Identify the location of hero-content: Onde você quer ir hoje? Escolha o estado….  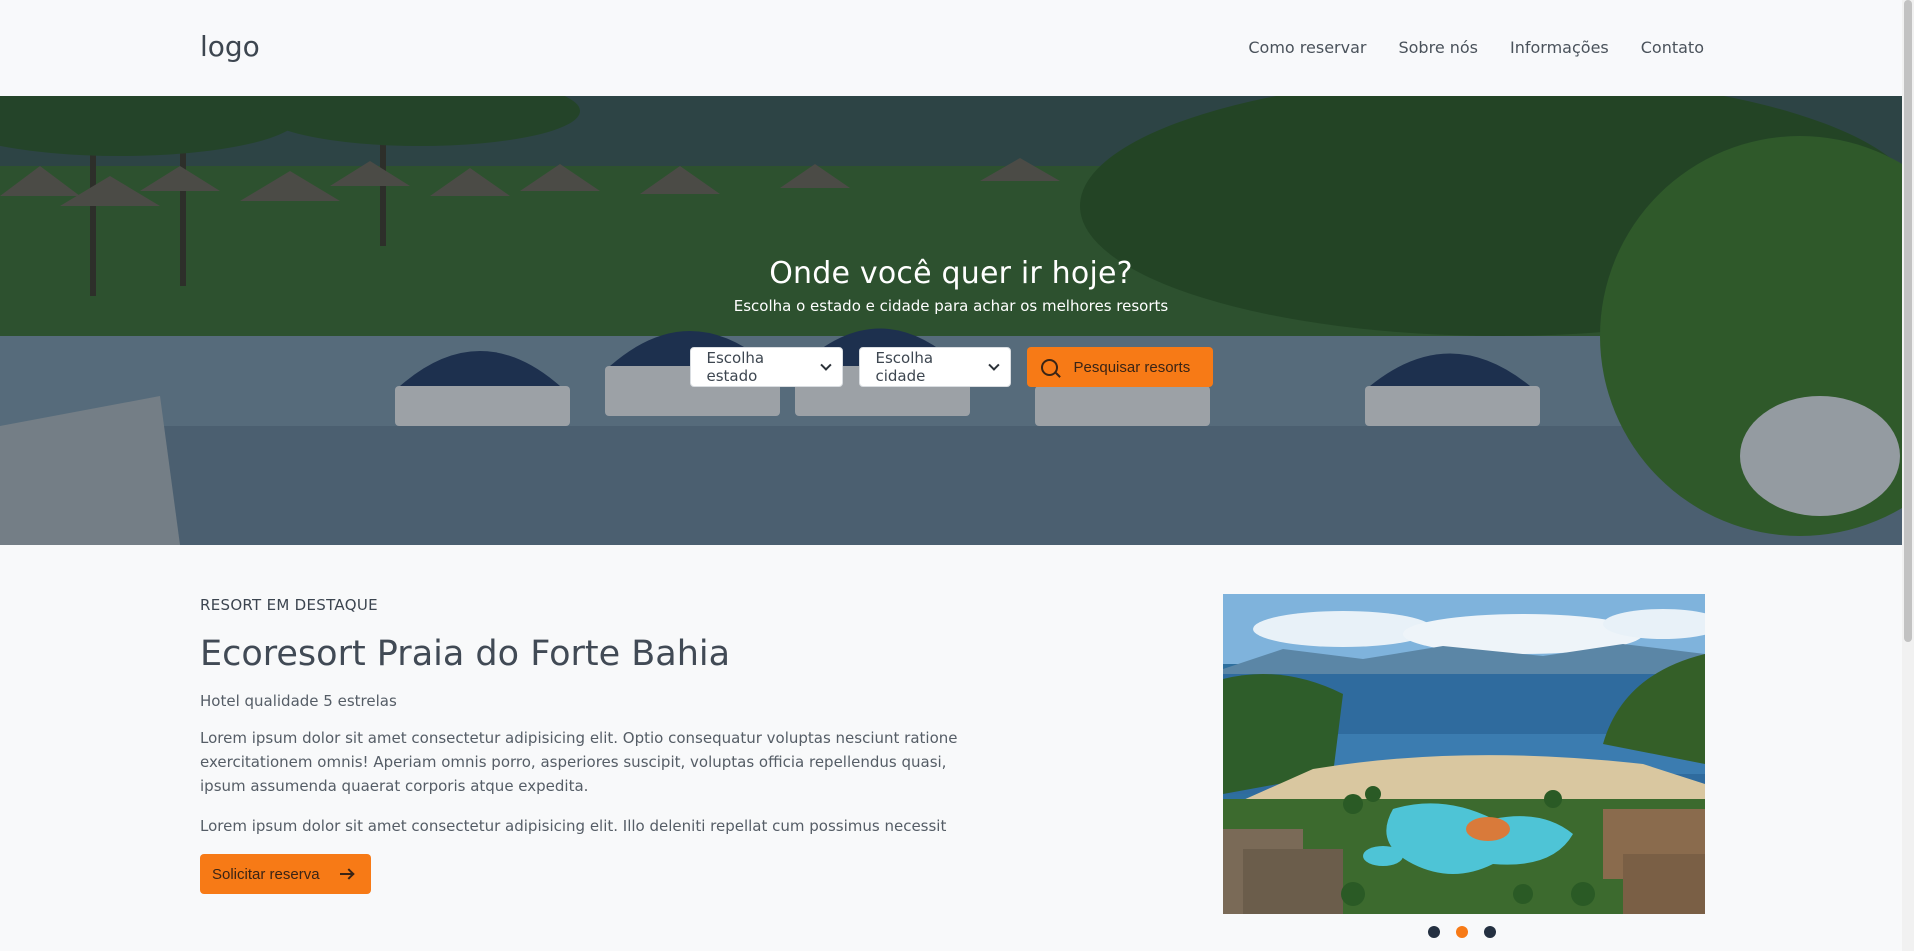
(951, 285).